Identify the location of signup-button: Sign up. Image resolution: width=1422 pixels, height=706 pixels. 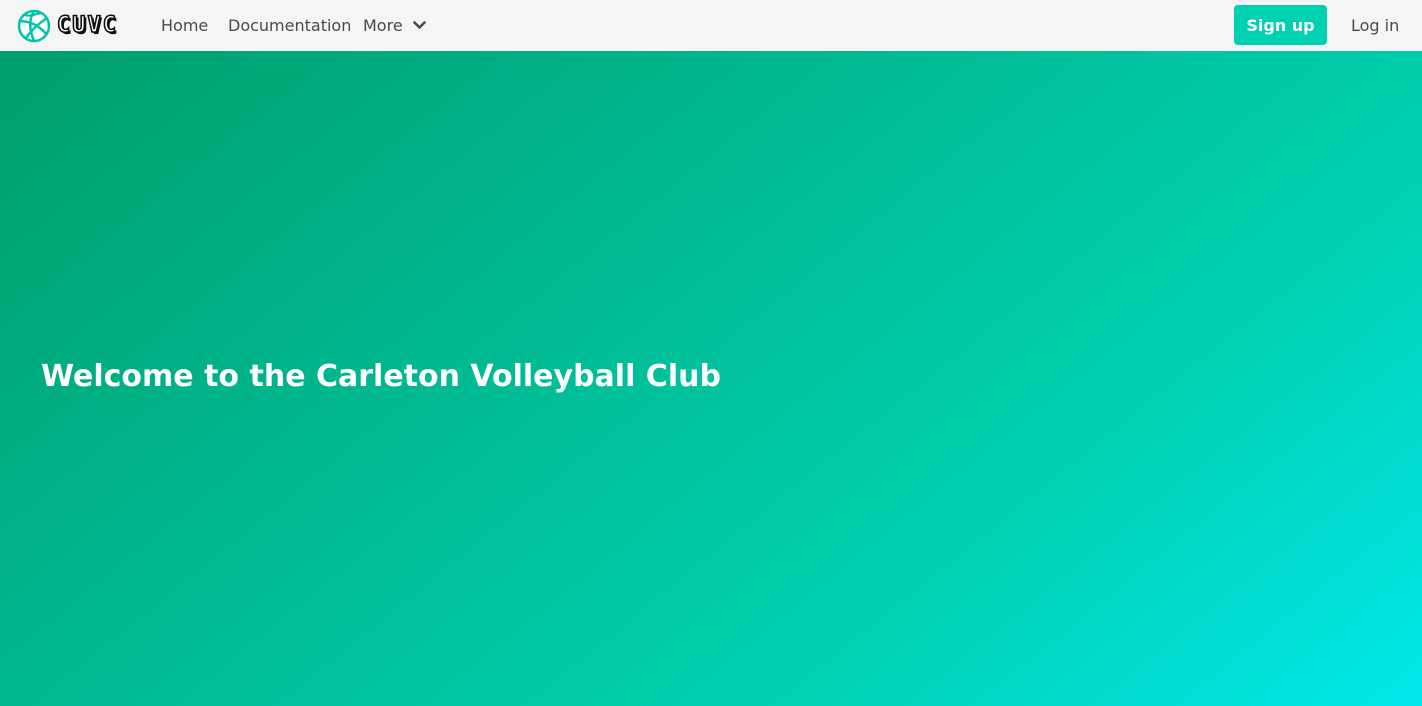
(1280, 25).